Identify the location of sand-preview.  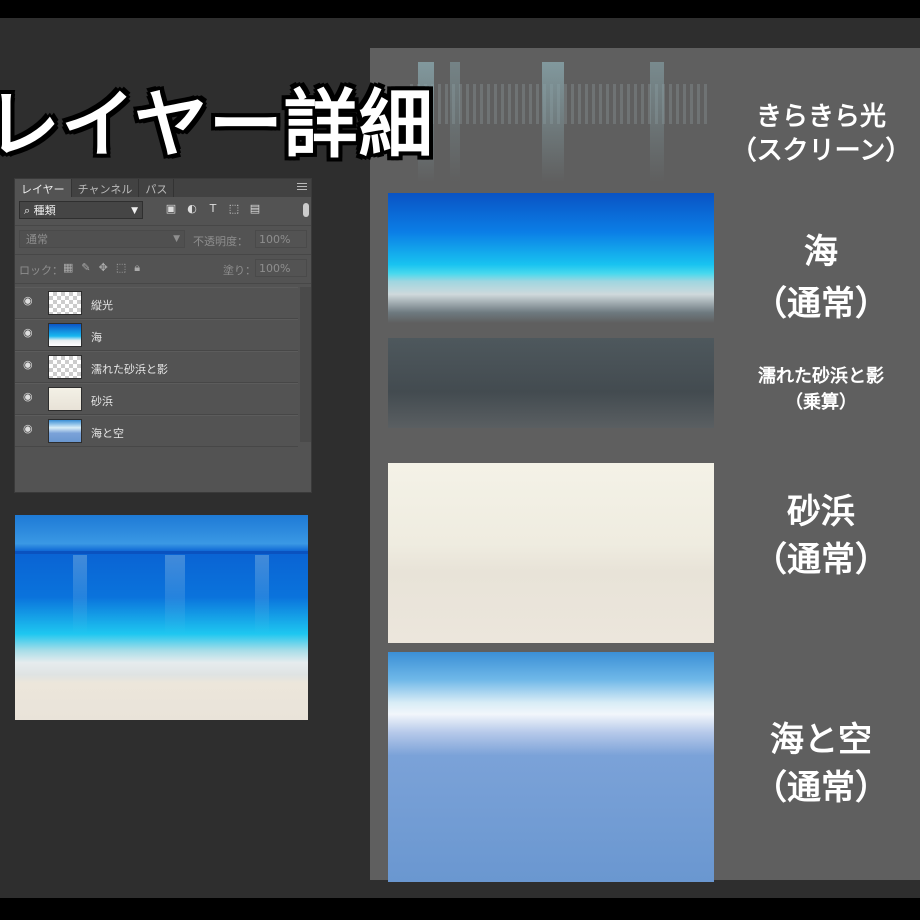
(551, 553).